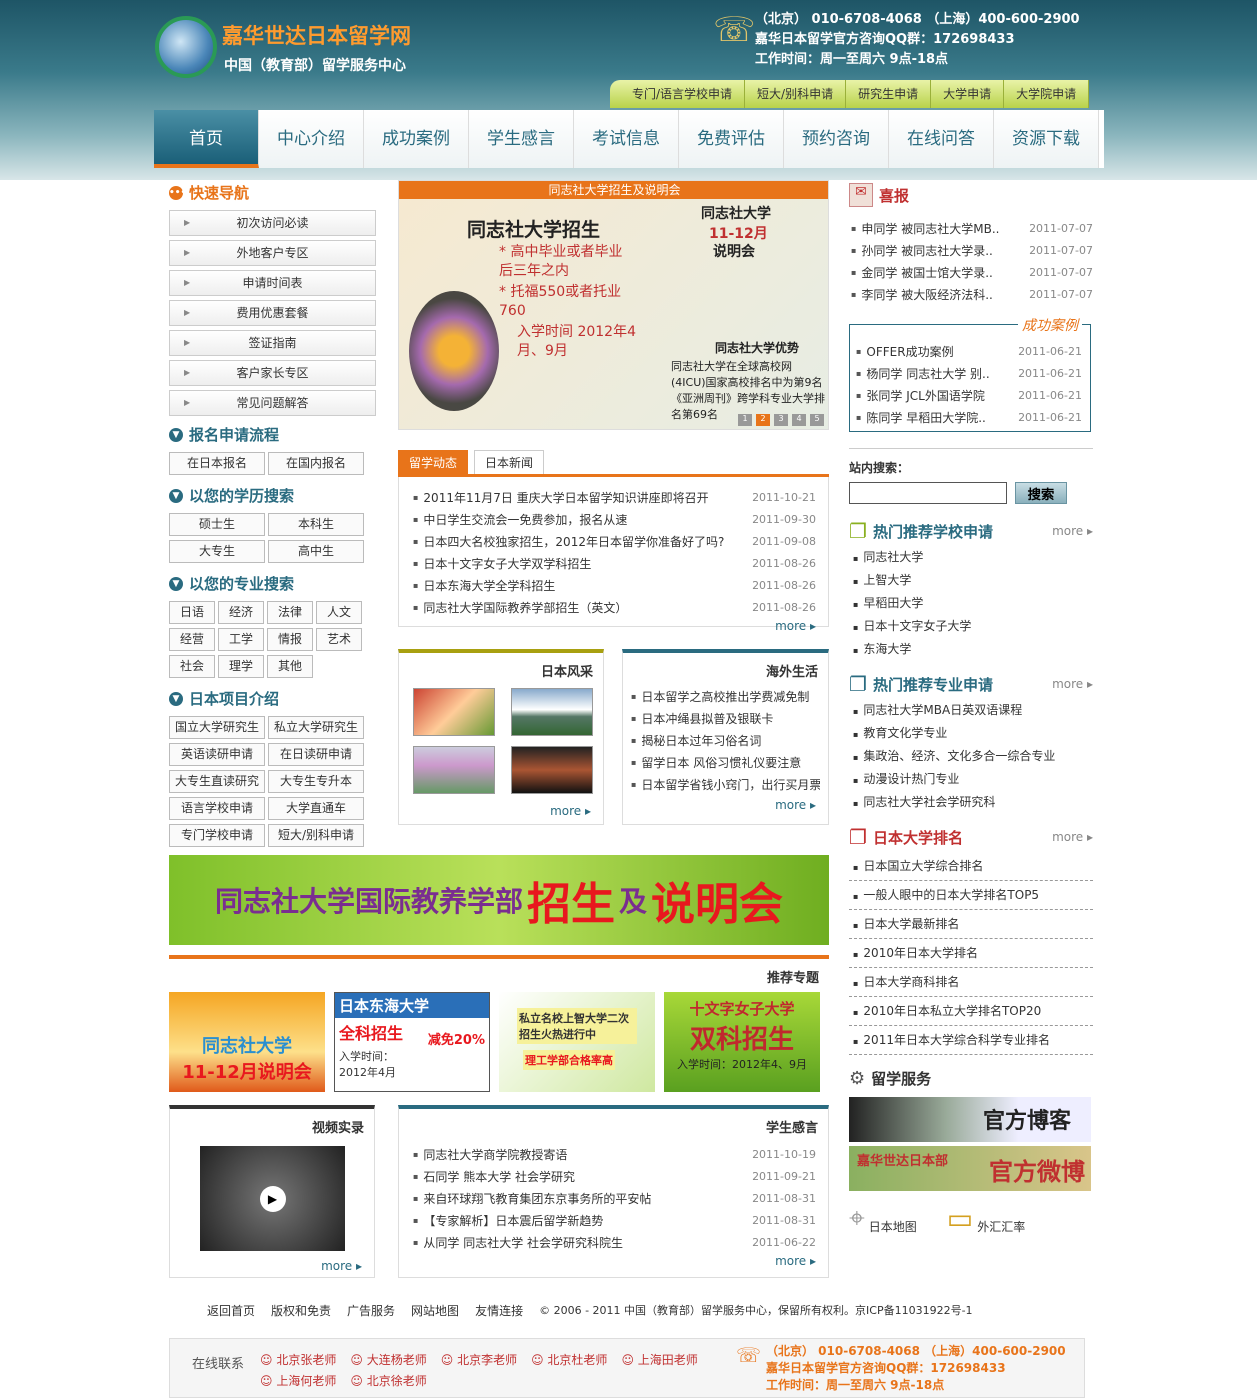 This screenshot has width=1257, height=1399. Describe the element at coordinates (509, 462) in the screenshot. I see `tab-japan-news: 日本新闻` at that location.